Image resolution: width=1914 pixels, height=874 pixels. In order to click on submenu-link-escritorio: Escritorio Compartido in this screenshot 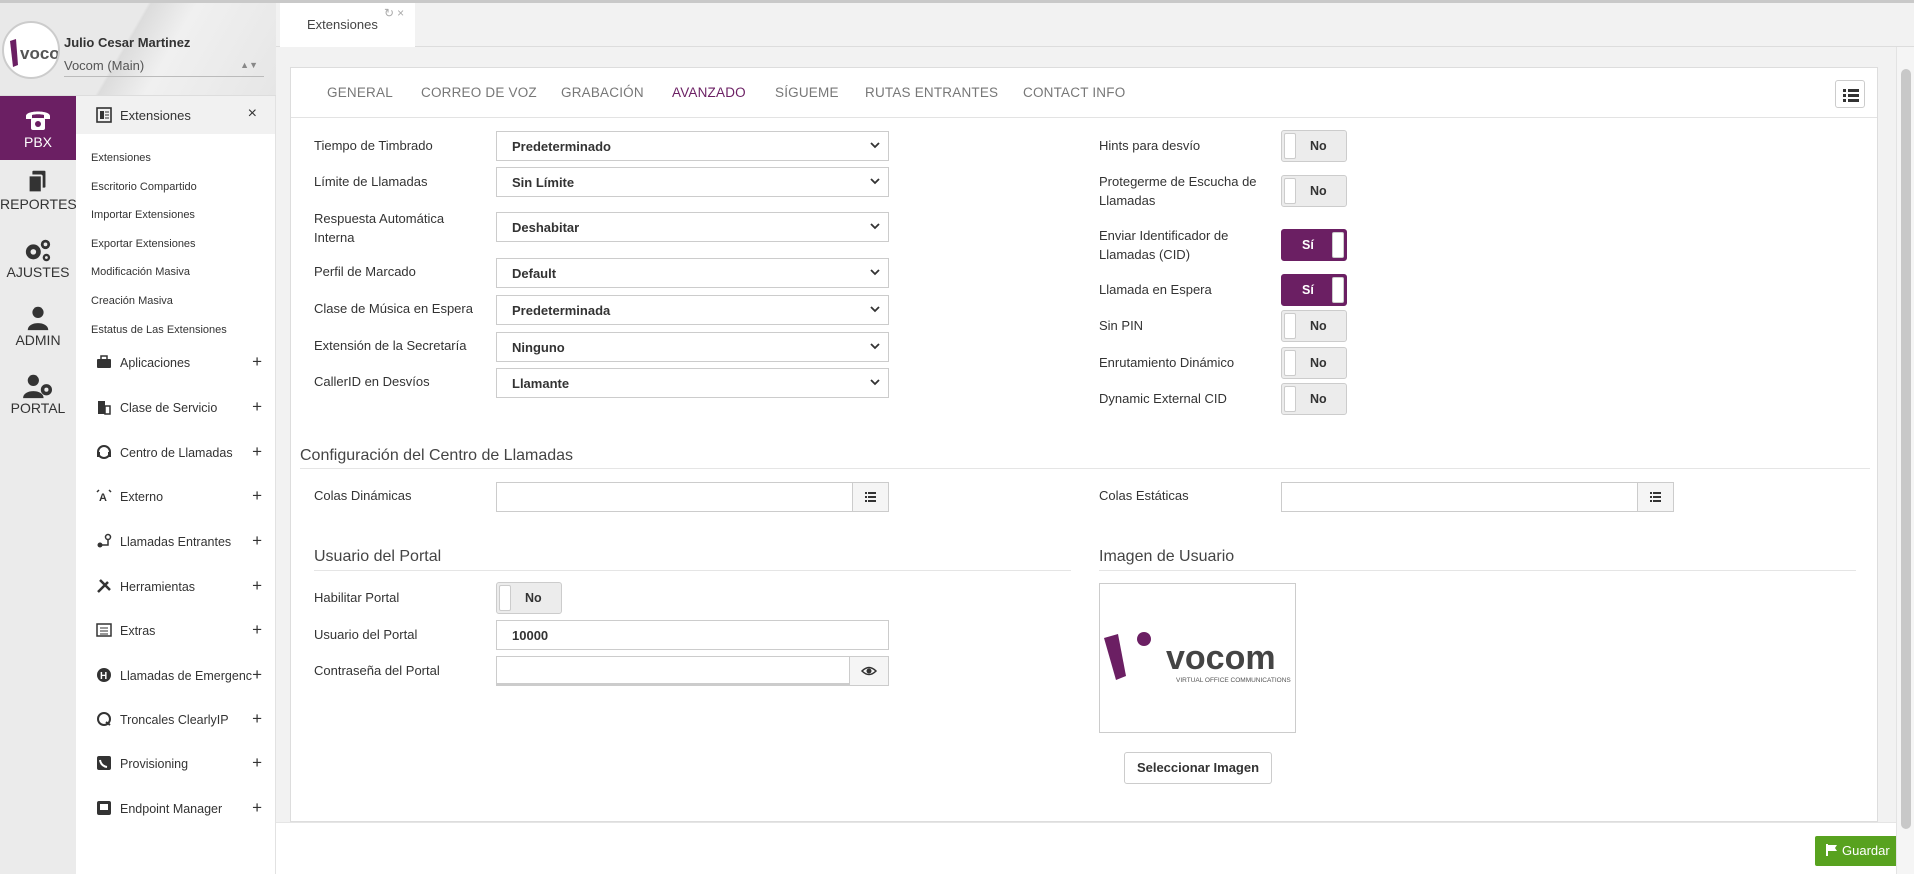, I will do `click(144, 187)`.